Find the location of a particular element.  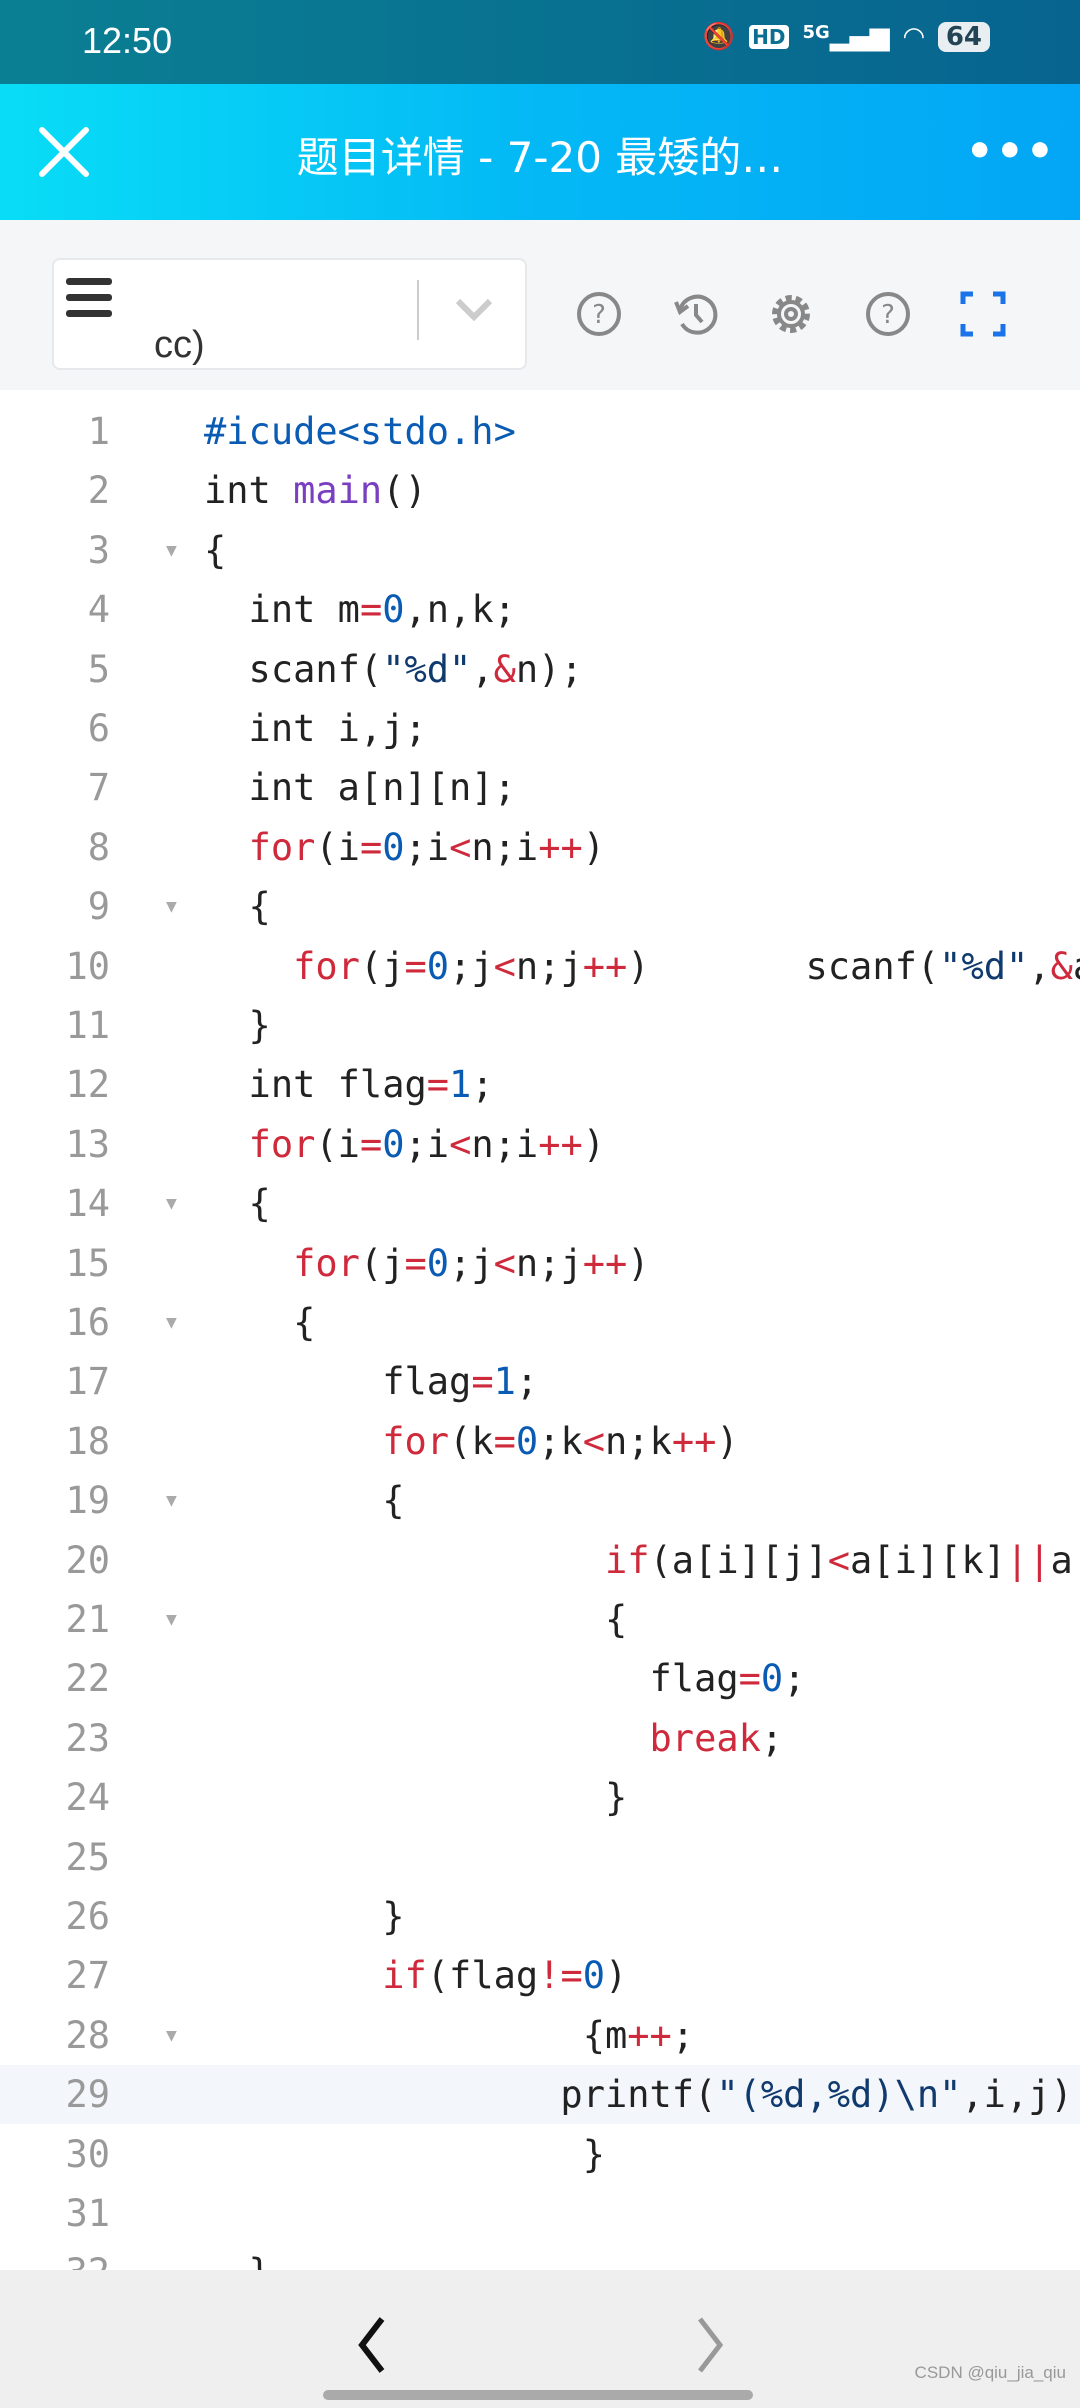

code-token: int is located at coordinates (249, 491).